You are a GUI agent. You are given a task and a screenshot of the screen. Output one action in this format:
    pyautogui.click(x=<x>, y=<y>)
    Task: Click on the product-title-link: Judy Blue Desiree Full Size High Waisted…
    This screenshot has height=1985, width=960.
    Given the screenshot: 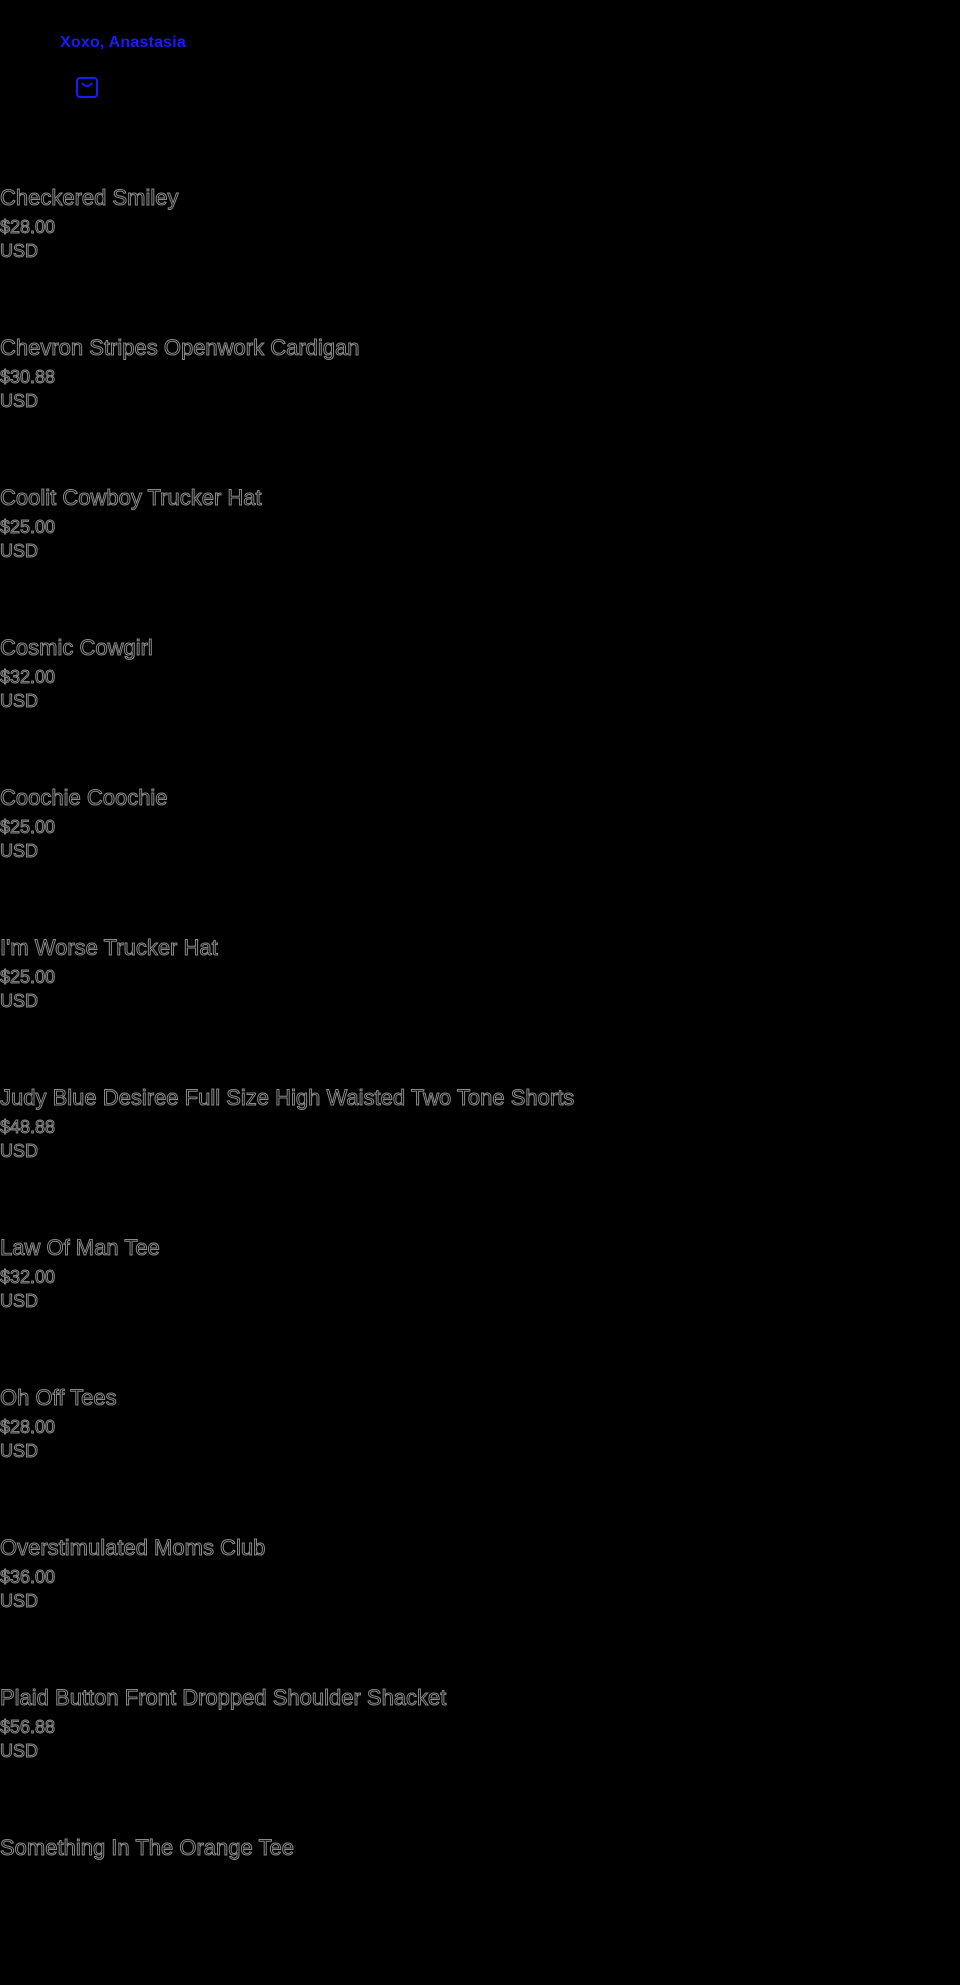 What is the action you would take?
    pyautogui.click(x=480, y=1098)
    